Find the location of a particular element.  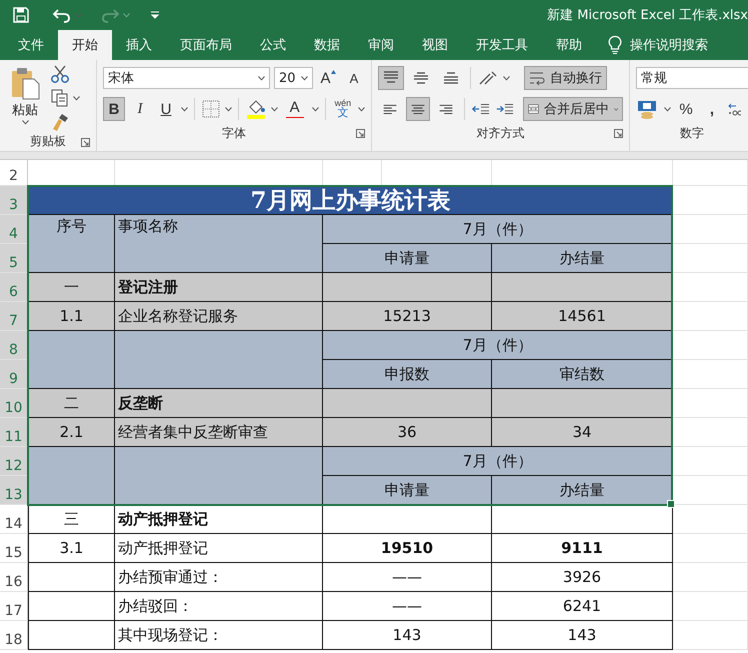

row-number: 15 is located at coordinates (14, 548).